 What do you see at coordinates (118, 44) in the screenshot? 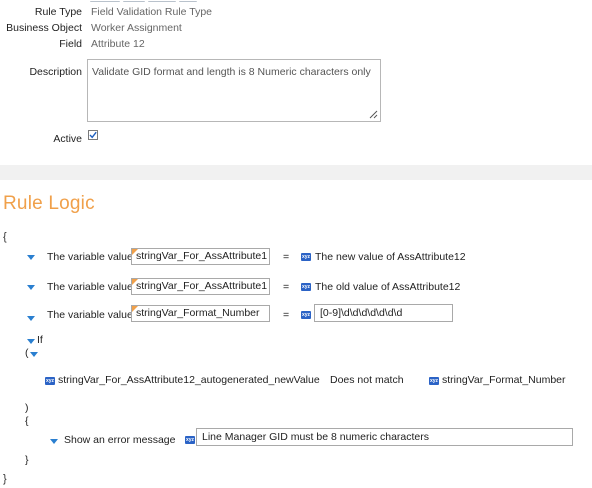
I see `field-value: Attribute 12` at bounding box center [118, 44].